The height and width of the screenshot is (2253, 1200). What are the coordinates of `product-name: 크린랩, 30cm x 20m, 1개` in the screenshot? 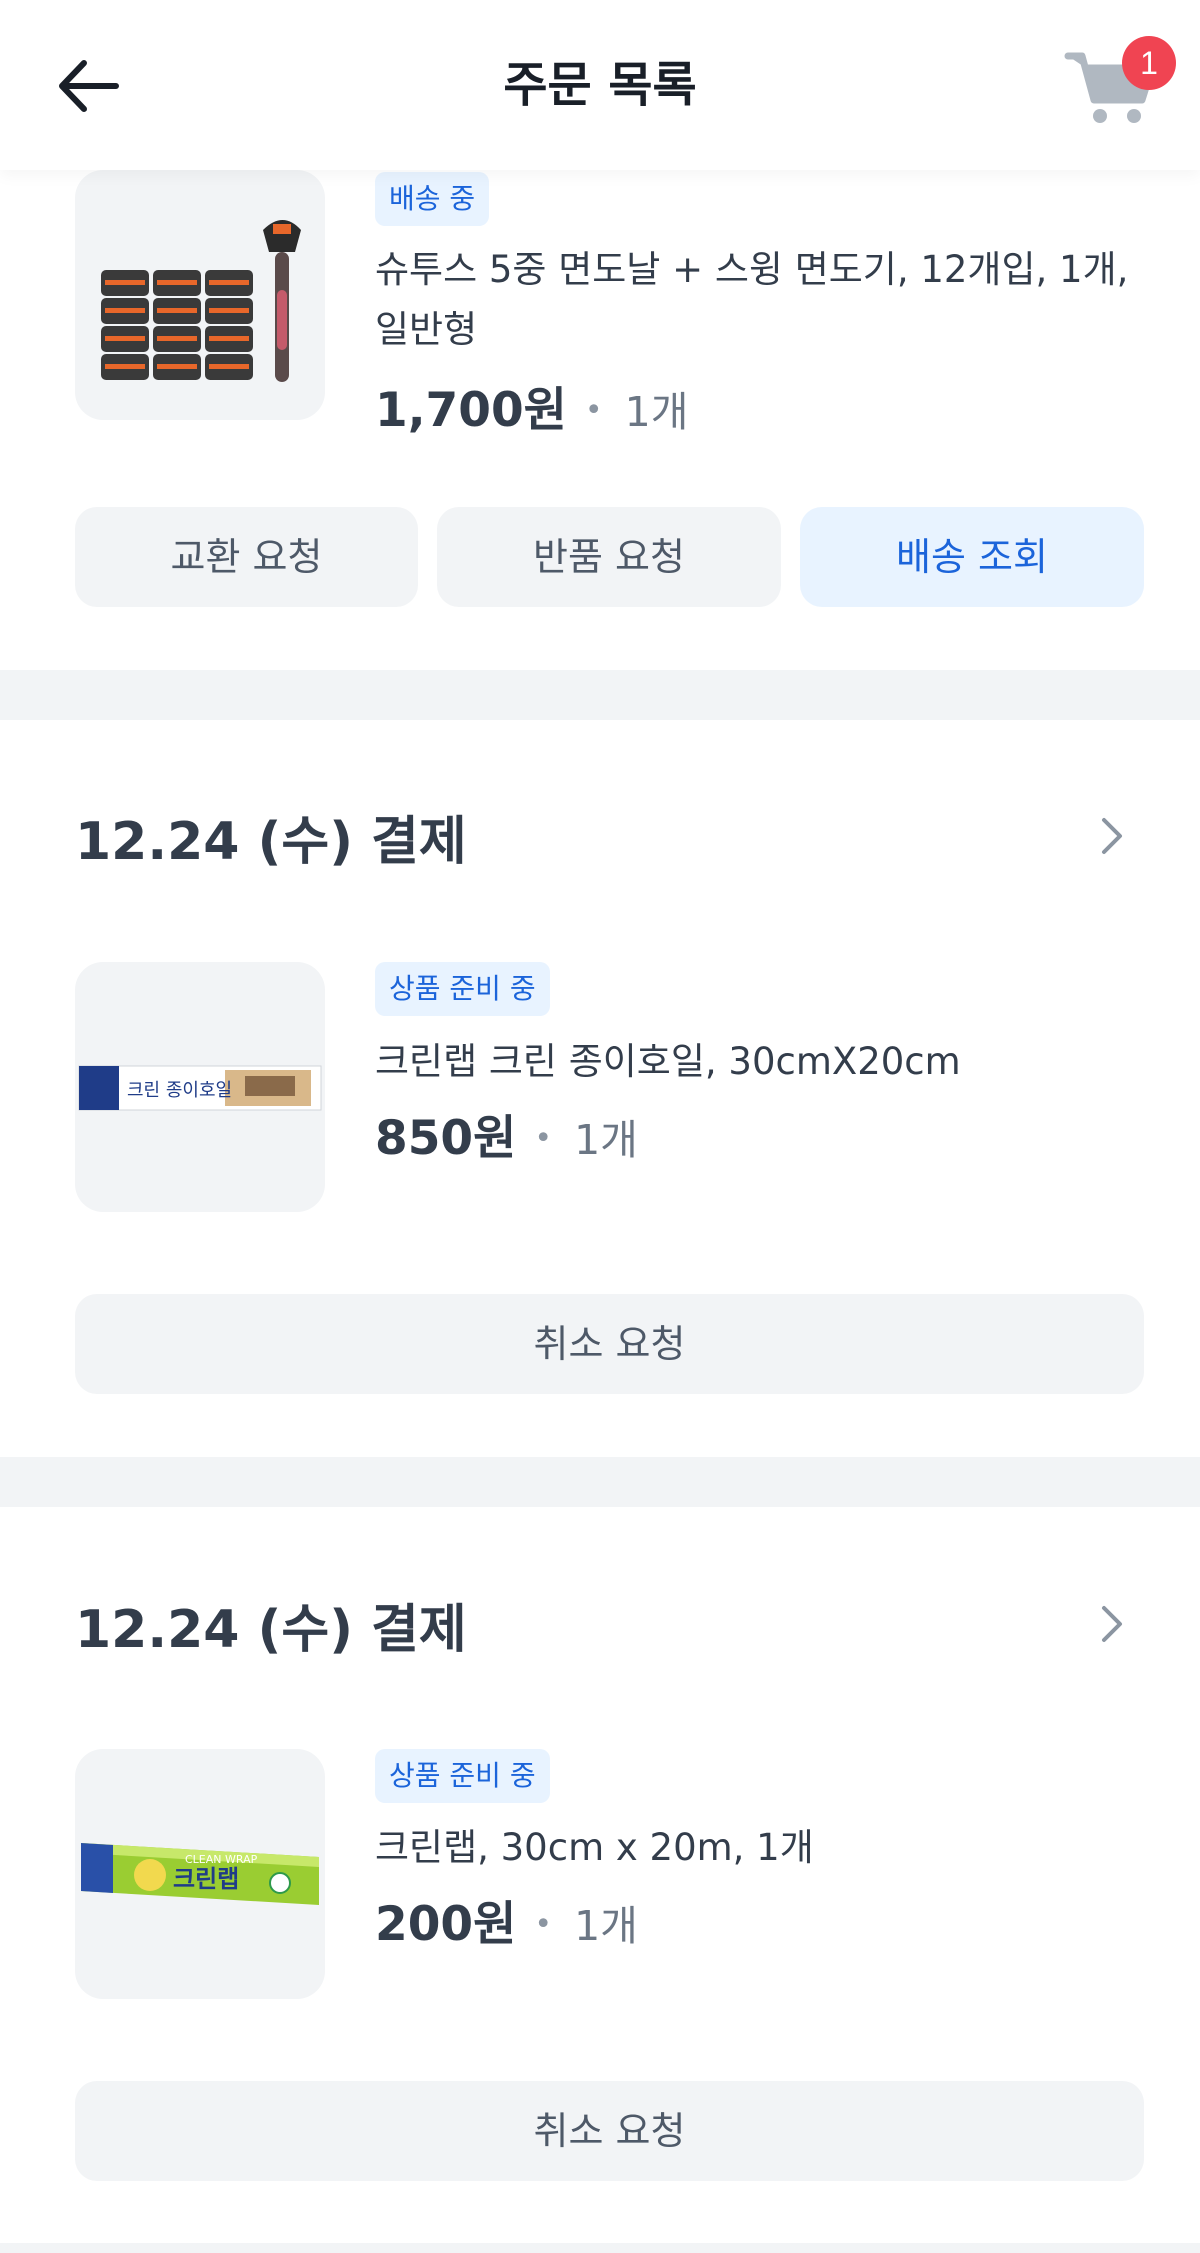 It's located at (755, 1848).